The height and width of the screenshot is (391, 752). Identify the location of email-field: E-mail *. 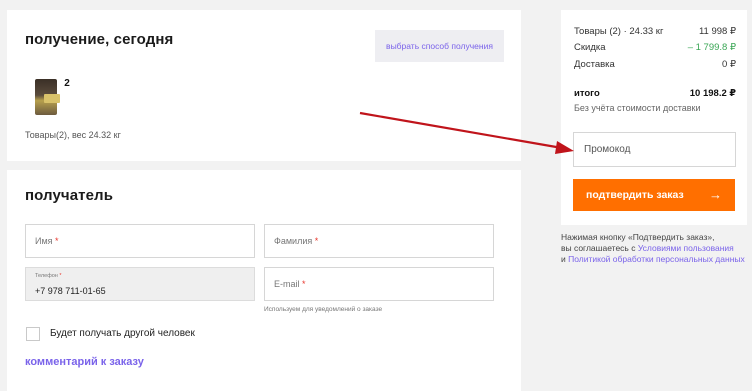
(379, 284).